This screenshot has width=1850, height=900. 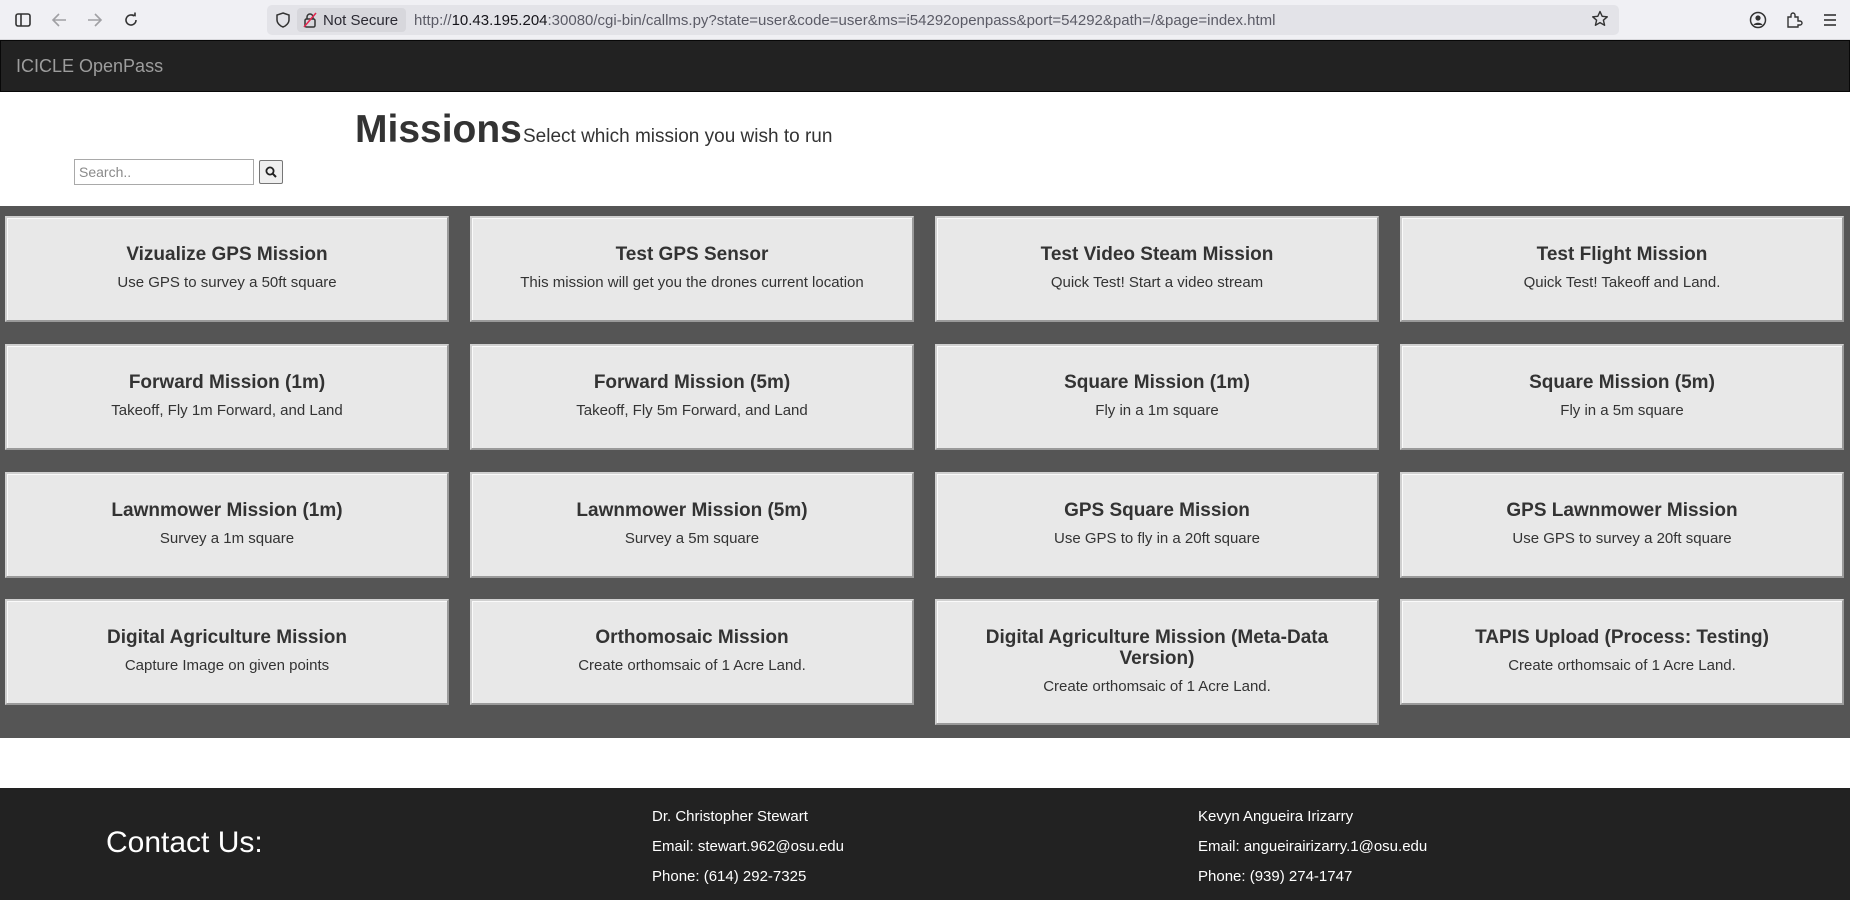 I want to click on search-button, so click(x=271, y=172).